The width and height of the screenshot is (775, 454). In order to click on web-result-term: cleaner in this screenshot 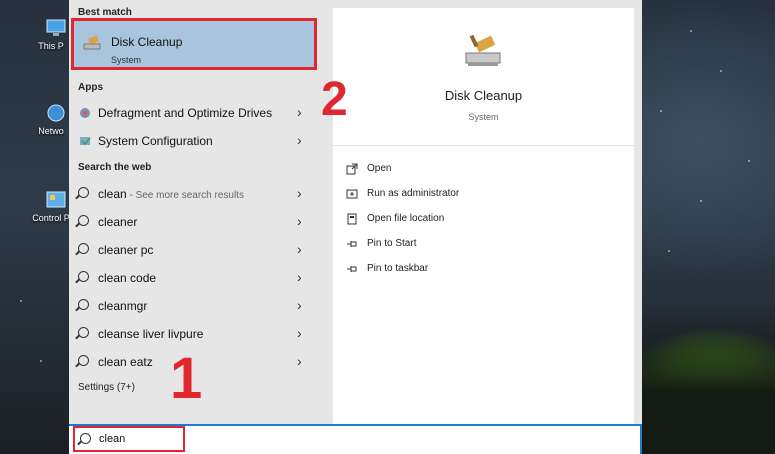, I will do `click(118, 222)`.